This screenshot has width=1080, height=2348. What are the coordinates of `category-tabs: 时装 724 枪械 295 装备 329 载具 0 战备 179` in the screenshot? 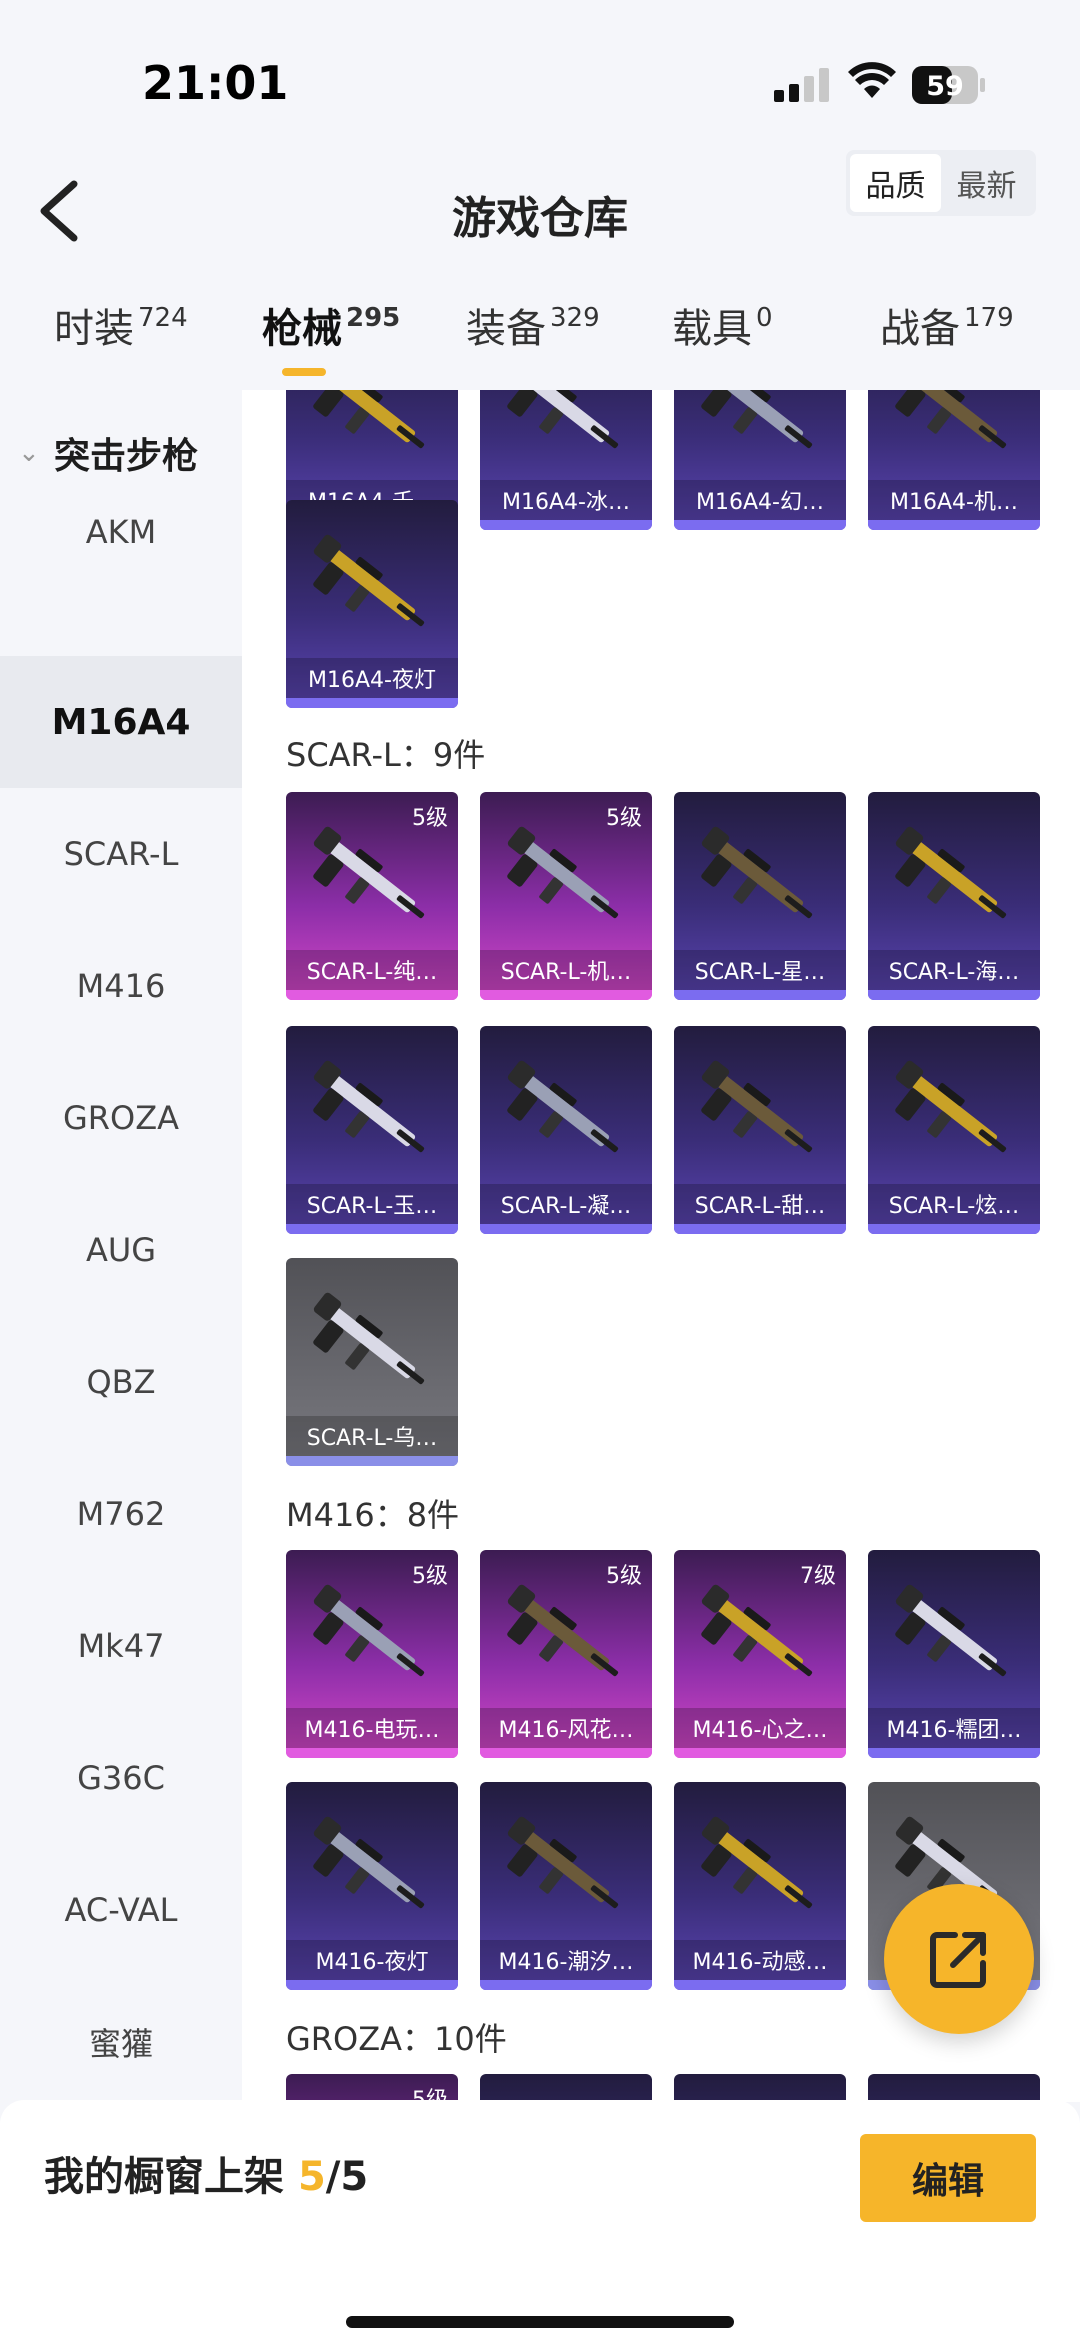 It's located at (540, 339).